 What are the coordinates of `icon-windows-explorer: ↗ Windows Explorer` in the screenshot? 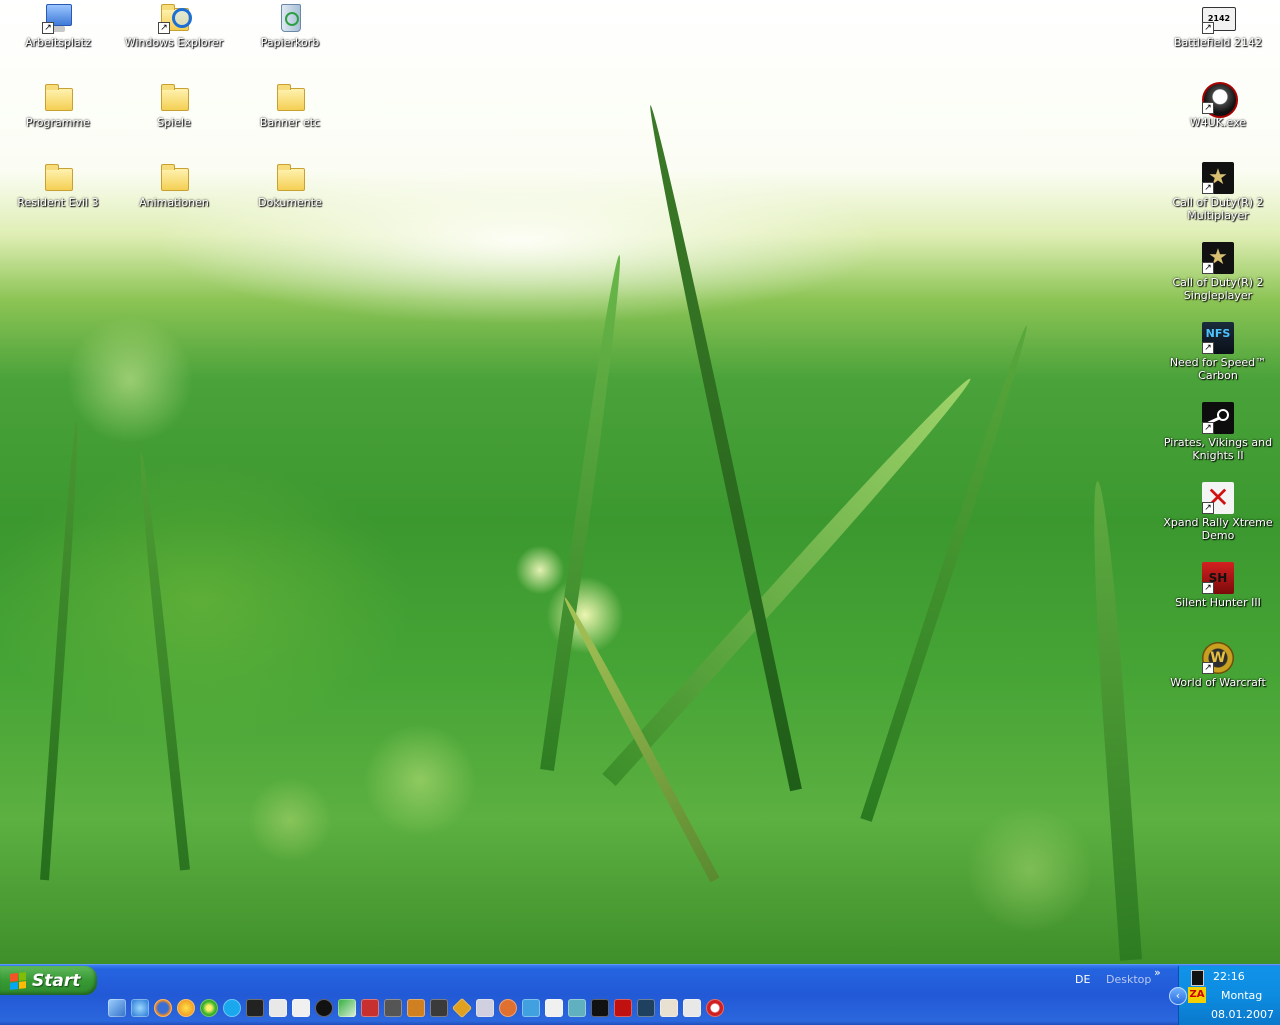 It's located at (174, 25).